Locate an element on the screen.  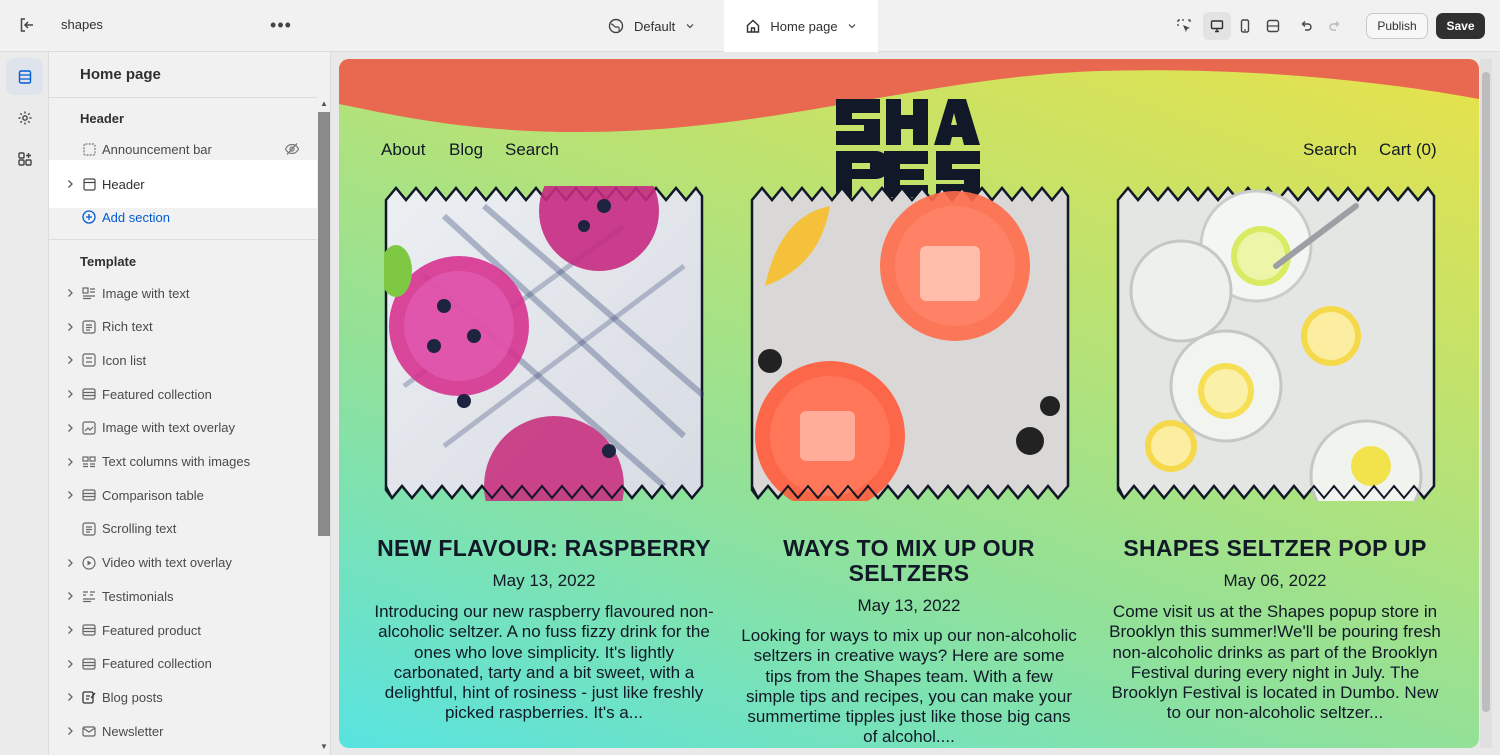
sidebar-item-blog-posts: Blog posts is located at coordinates (183, 697).